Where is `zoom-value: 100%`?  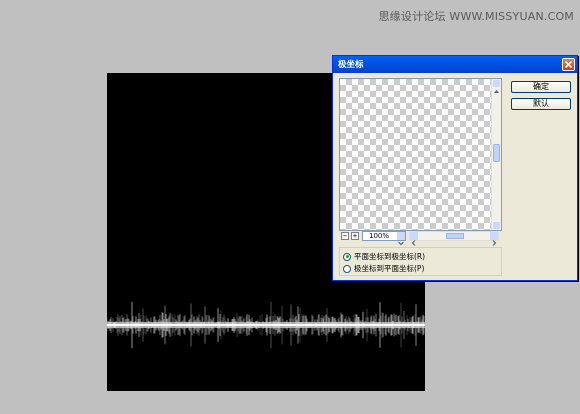 zoom-value: 100% is located at coordinates (379, 236).